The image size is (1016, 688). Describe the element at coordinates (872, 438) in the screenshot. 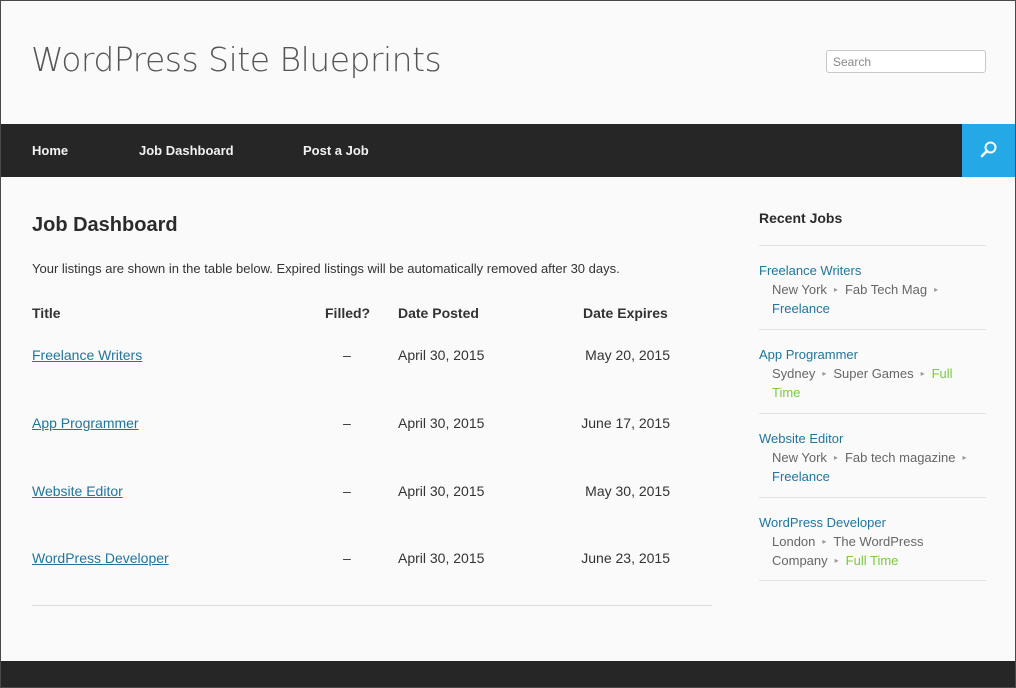

I see `recent-job-link: Website Editor` at that location.